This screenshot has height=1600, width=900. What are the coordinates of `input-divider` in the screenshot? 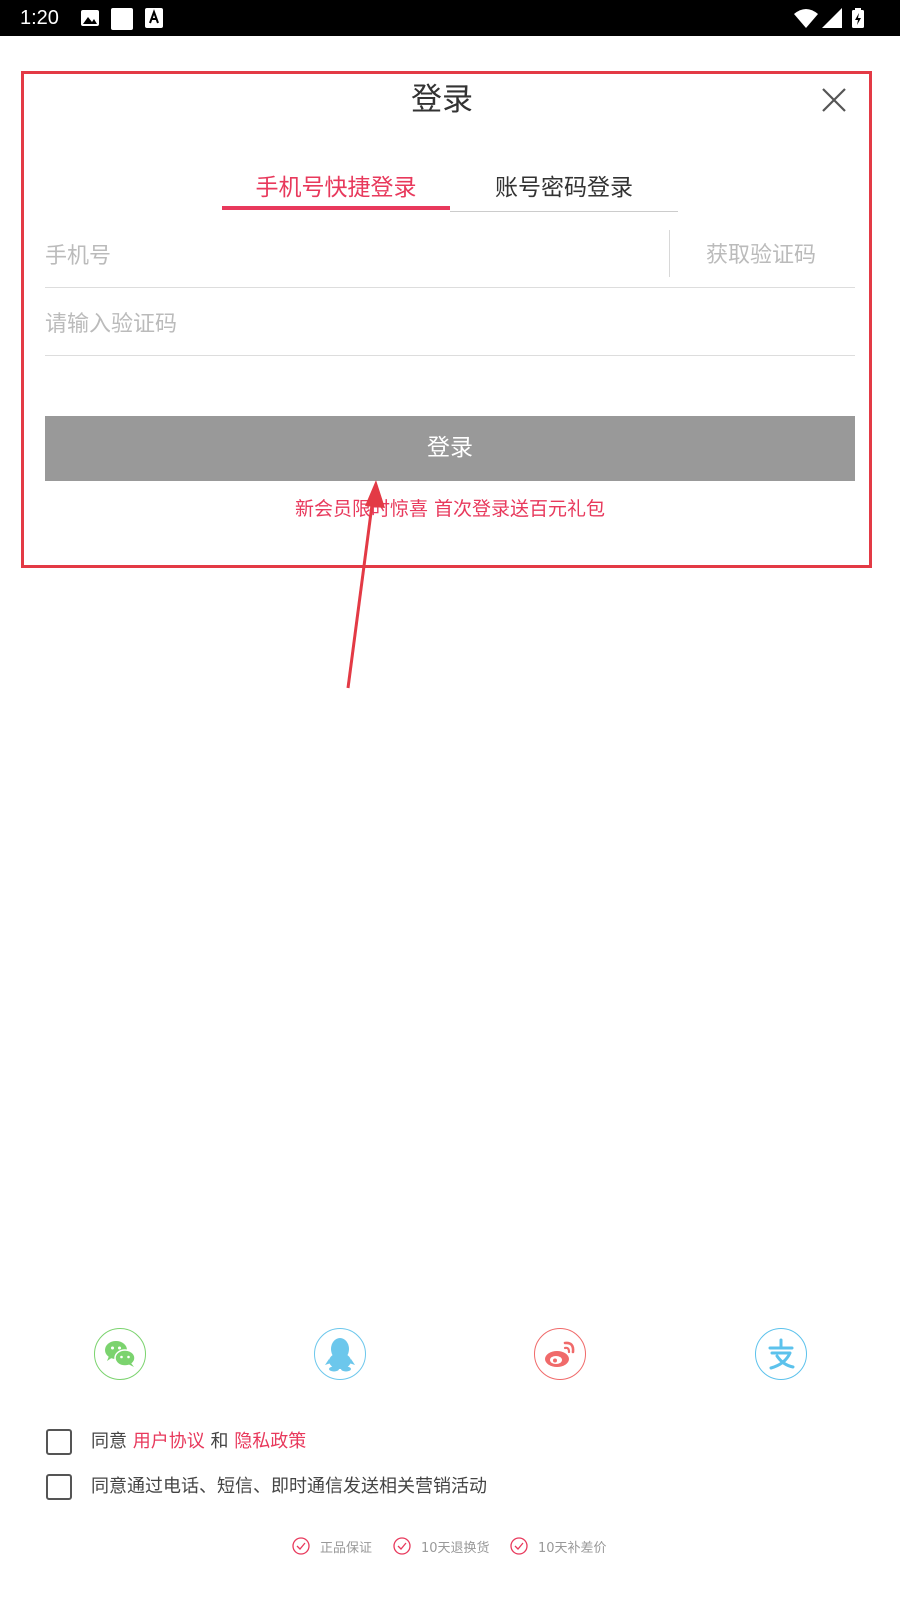 It's located at (669, 253).